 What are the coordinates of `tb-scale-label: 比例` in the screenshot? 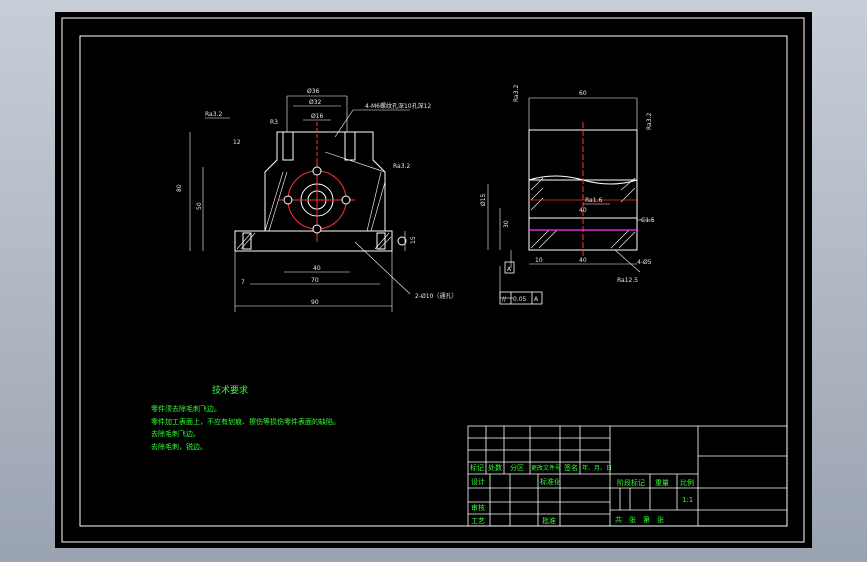 It's located at (687, 482).